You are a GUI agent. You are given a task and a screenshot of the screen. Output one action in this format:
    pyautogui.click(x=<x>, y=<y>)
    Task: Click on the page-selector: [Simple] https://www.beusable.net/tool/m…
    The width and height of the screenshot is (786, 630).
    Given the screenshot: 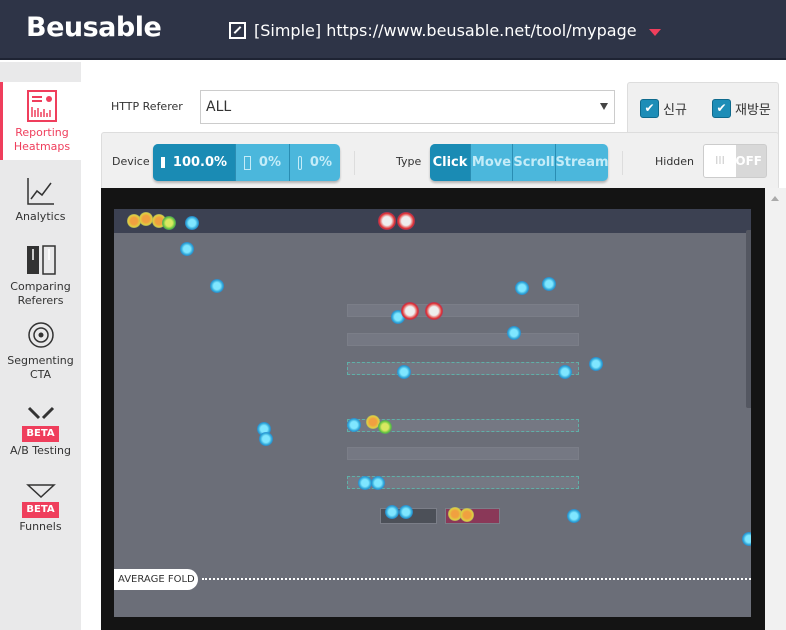 What is the action you would take?
    pyautogui.click(x=445, y=30)
    